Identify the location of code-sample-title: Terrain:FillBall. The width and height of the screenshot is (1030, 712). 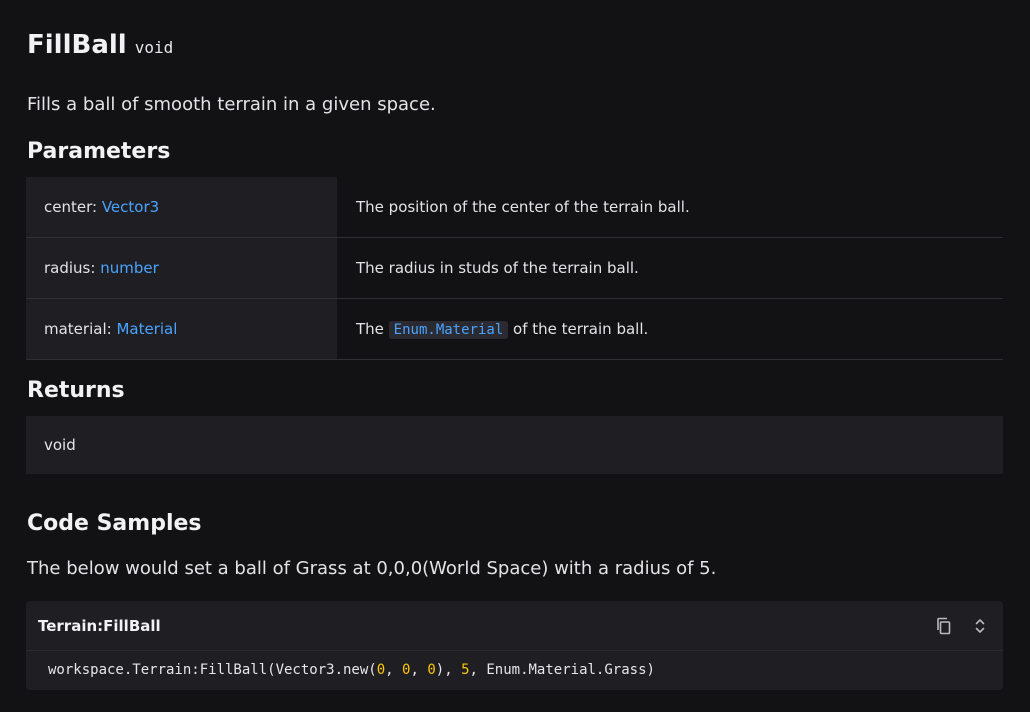
(99, 625).